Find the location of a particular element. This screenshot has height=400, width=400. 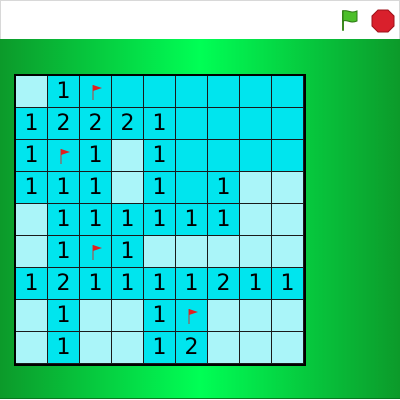

green-flag-icon is located at coordinates (350, 20).